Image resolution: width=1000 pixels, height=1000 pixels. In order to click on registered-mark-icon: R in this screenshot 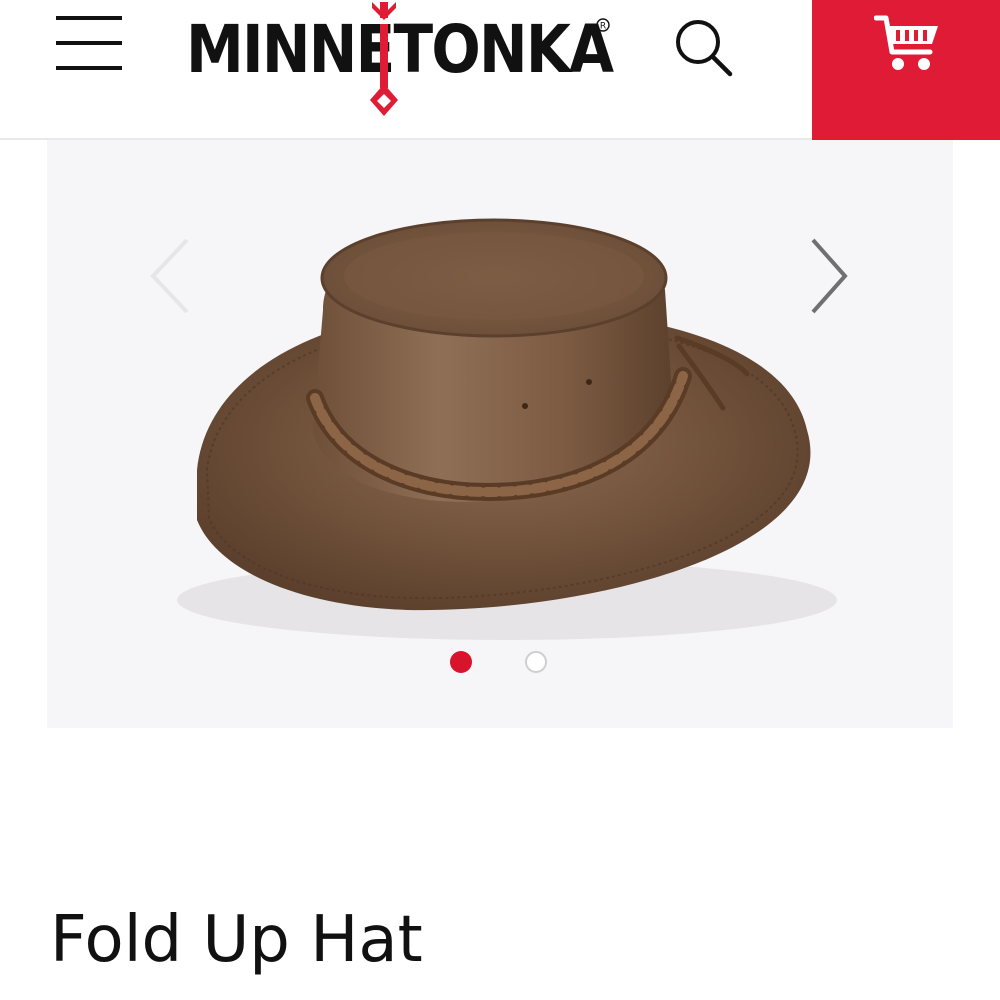, I will do `click(603, 25)`.